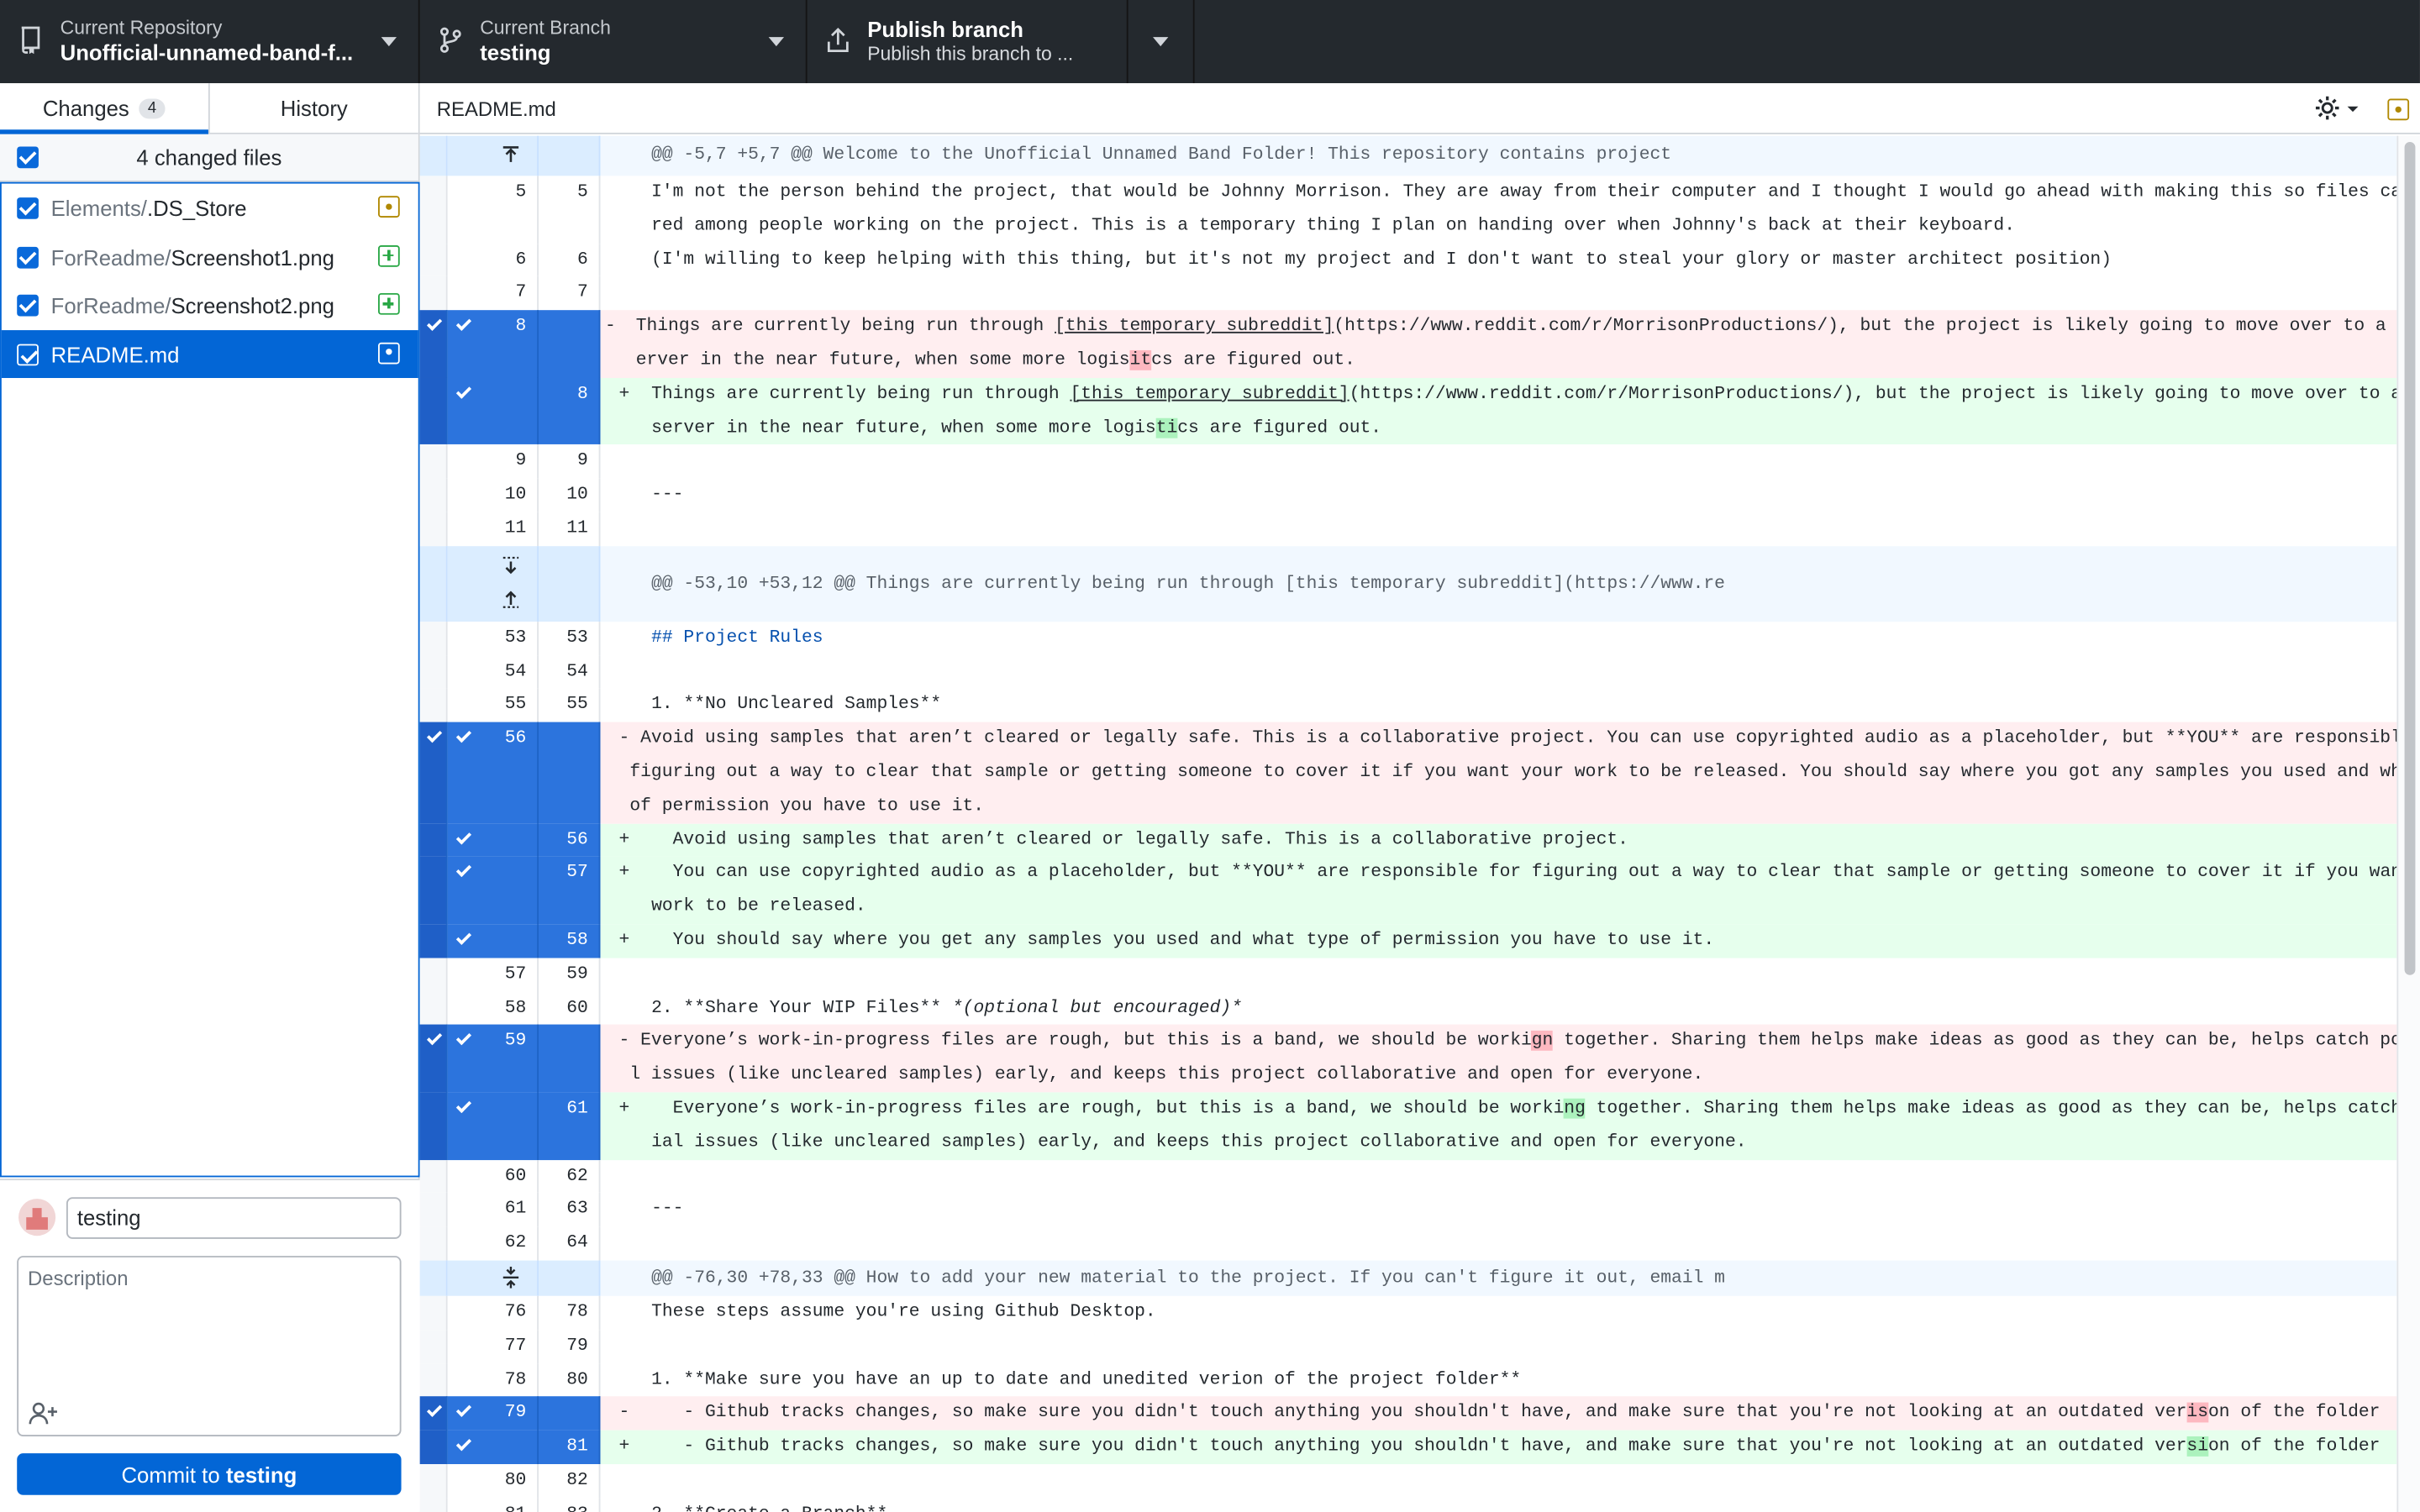 The width and height of the screenshot is (2420, 1512). What do you see at coordinates (43, 1413) in the screenshot?
I see `add-coauthor-icon` at bounding box center [43, 1413].